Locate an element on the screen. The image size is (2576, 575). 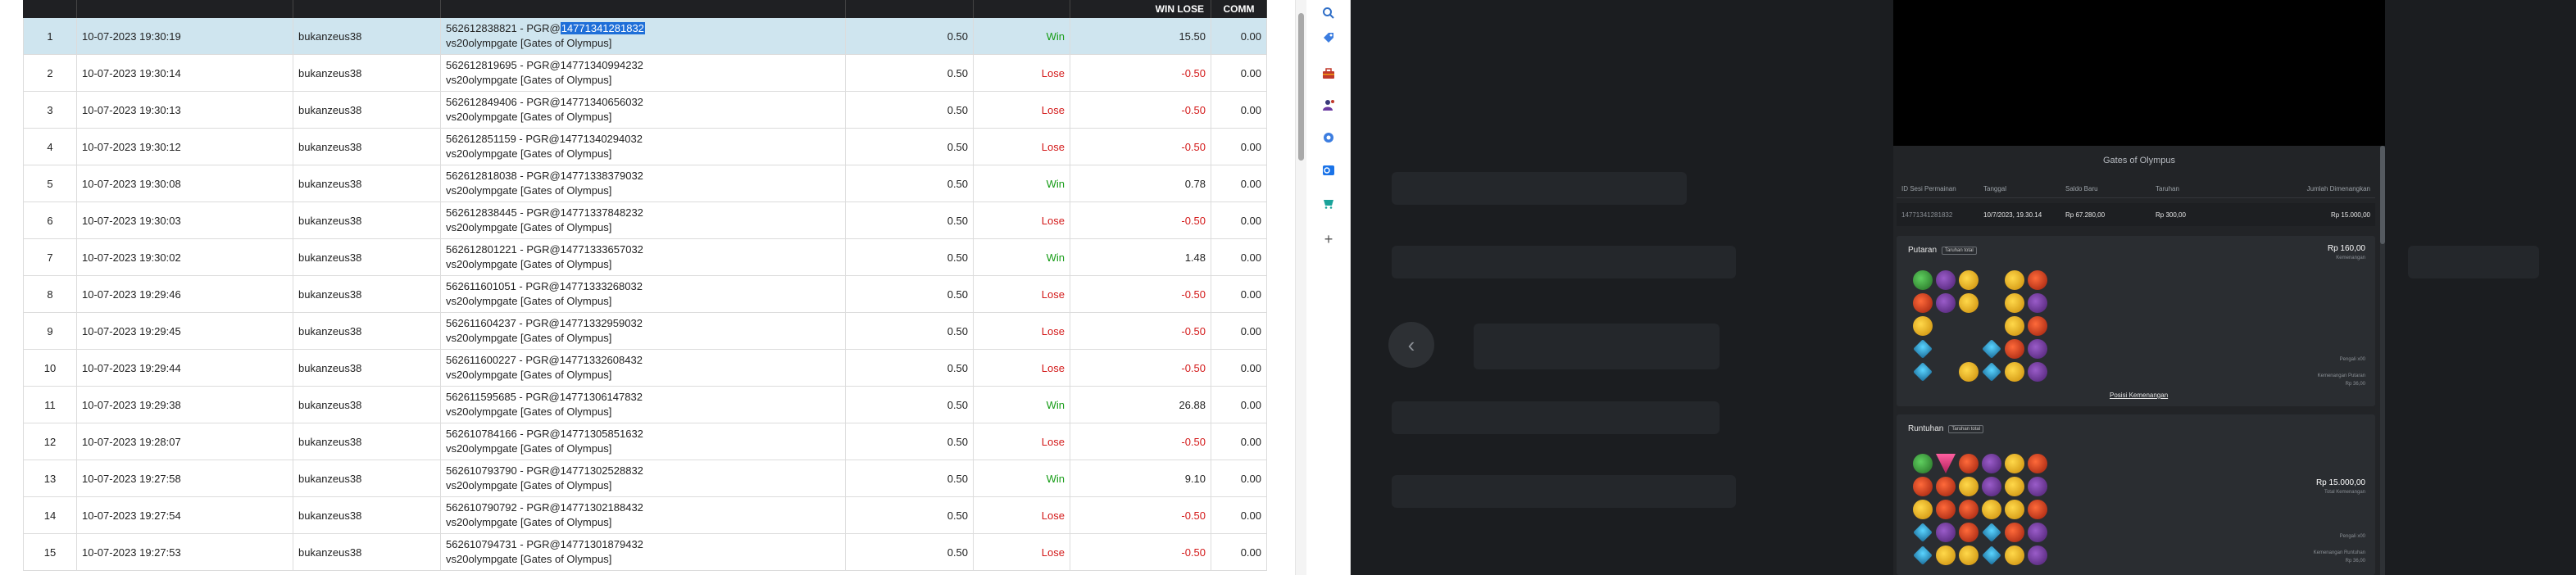
cell-date: 10-07-2023 19:27:54 is located at coordinates (185, 515).